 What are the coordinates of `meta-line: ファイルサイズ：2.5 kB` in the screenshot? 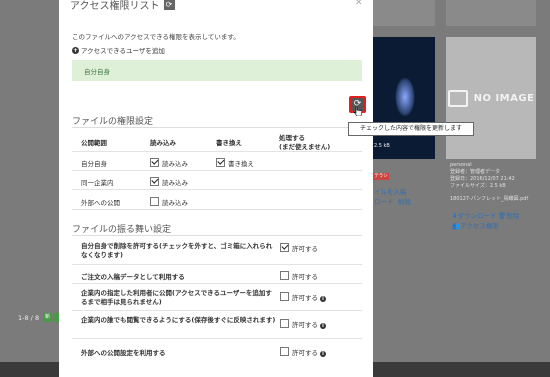 It's located at (478, 186).